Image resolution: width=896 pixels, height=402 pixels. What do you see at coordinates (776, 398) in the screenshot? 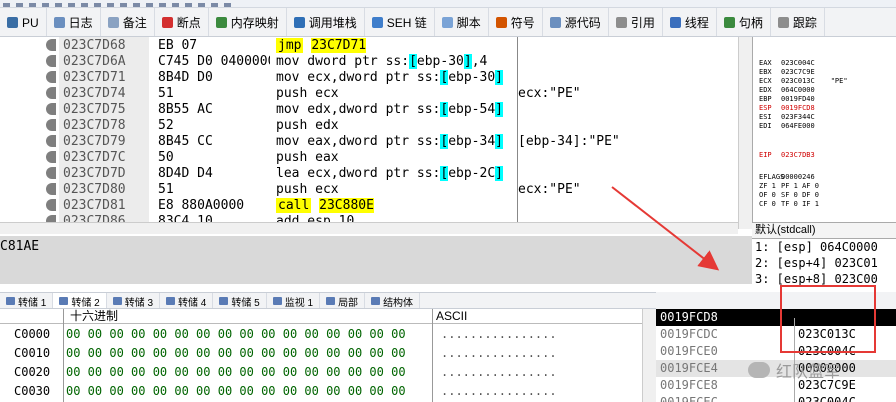
I see `stack-row: 0019FCEC 023C004C` at bounding box center [776, 398].